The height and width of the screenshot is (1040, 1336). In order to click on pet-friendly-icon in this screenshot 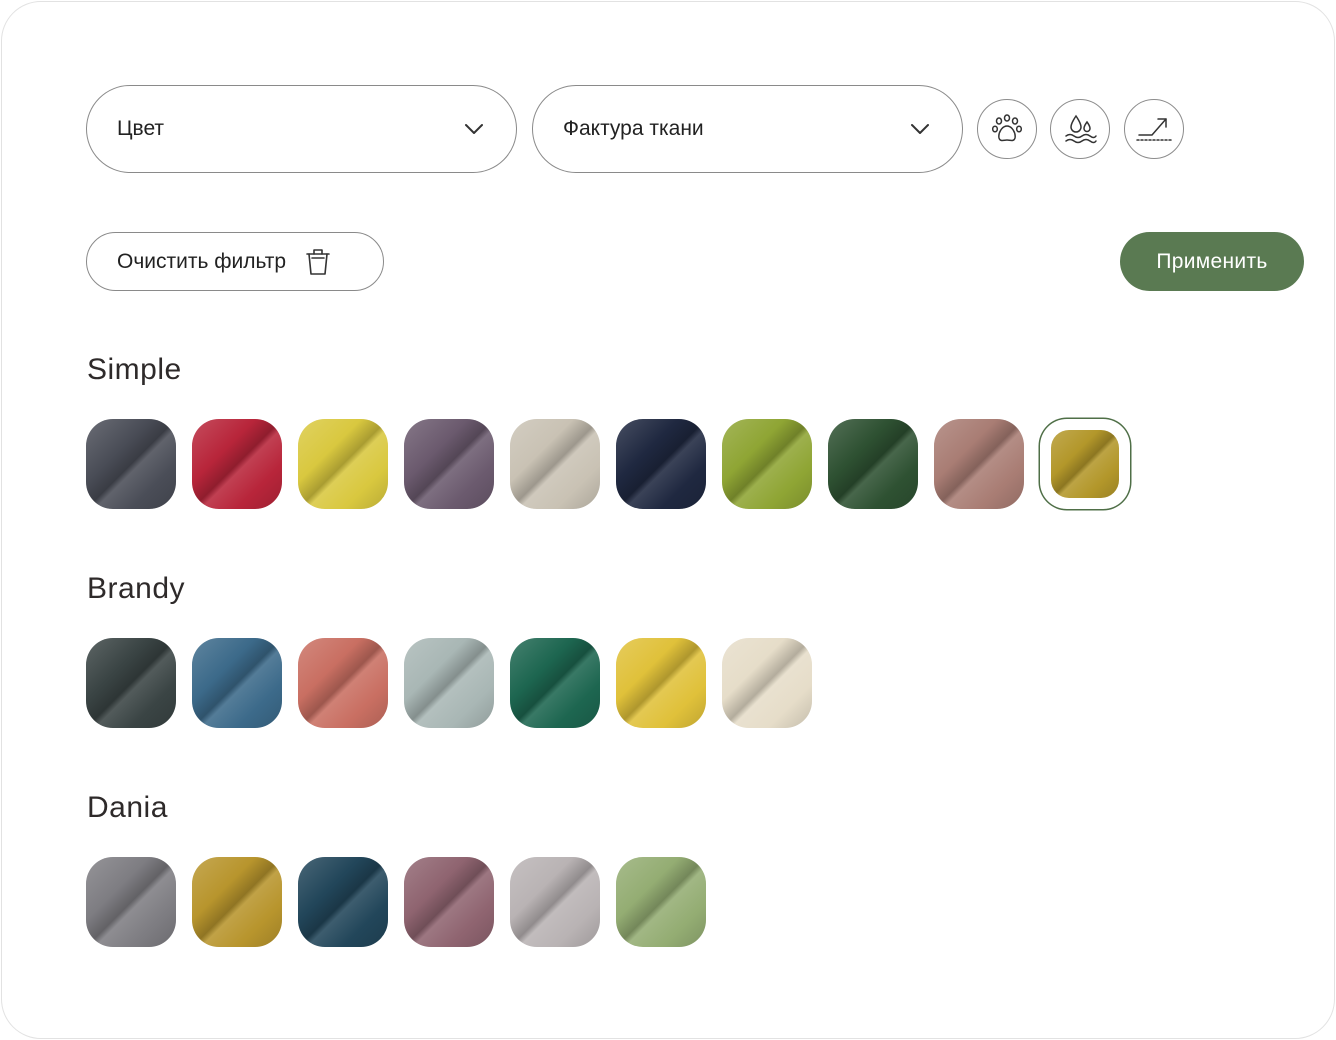, I will do `click(1007, 128)`.